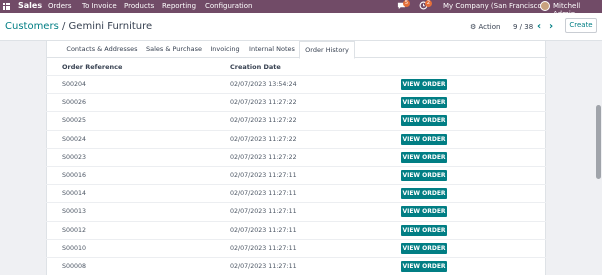  Describe the element at coordinates (539, 26) in the screenshot. I see `chevron-left-icon: ‹` at that location.